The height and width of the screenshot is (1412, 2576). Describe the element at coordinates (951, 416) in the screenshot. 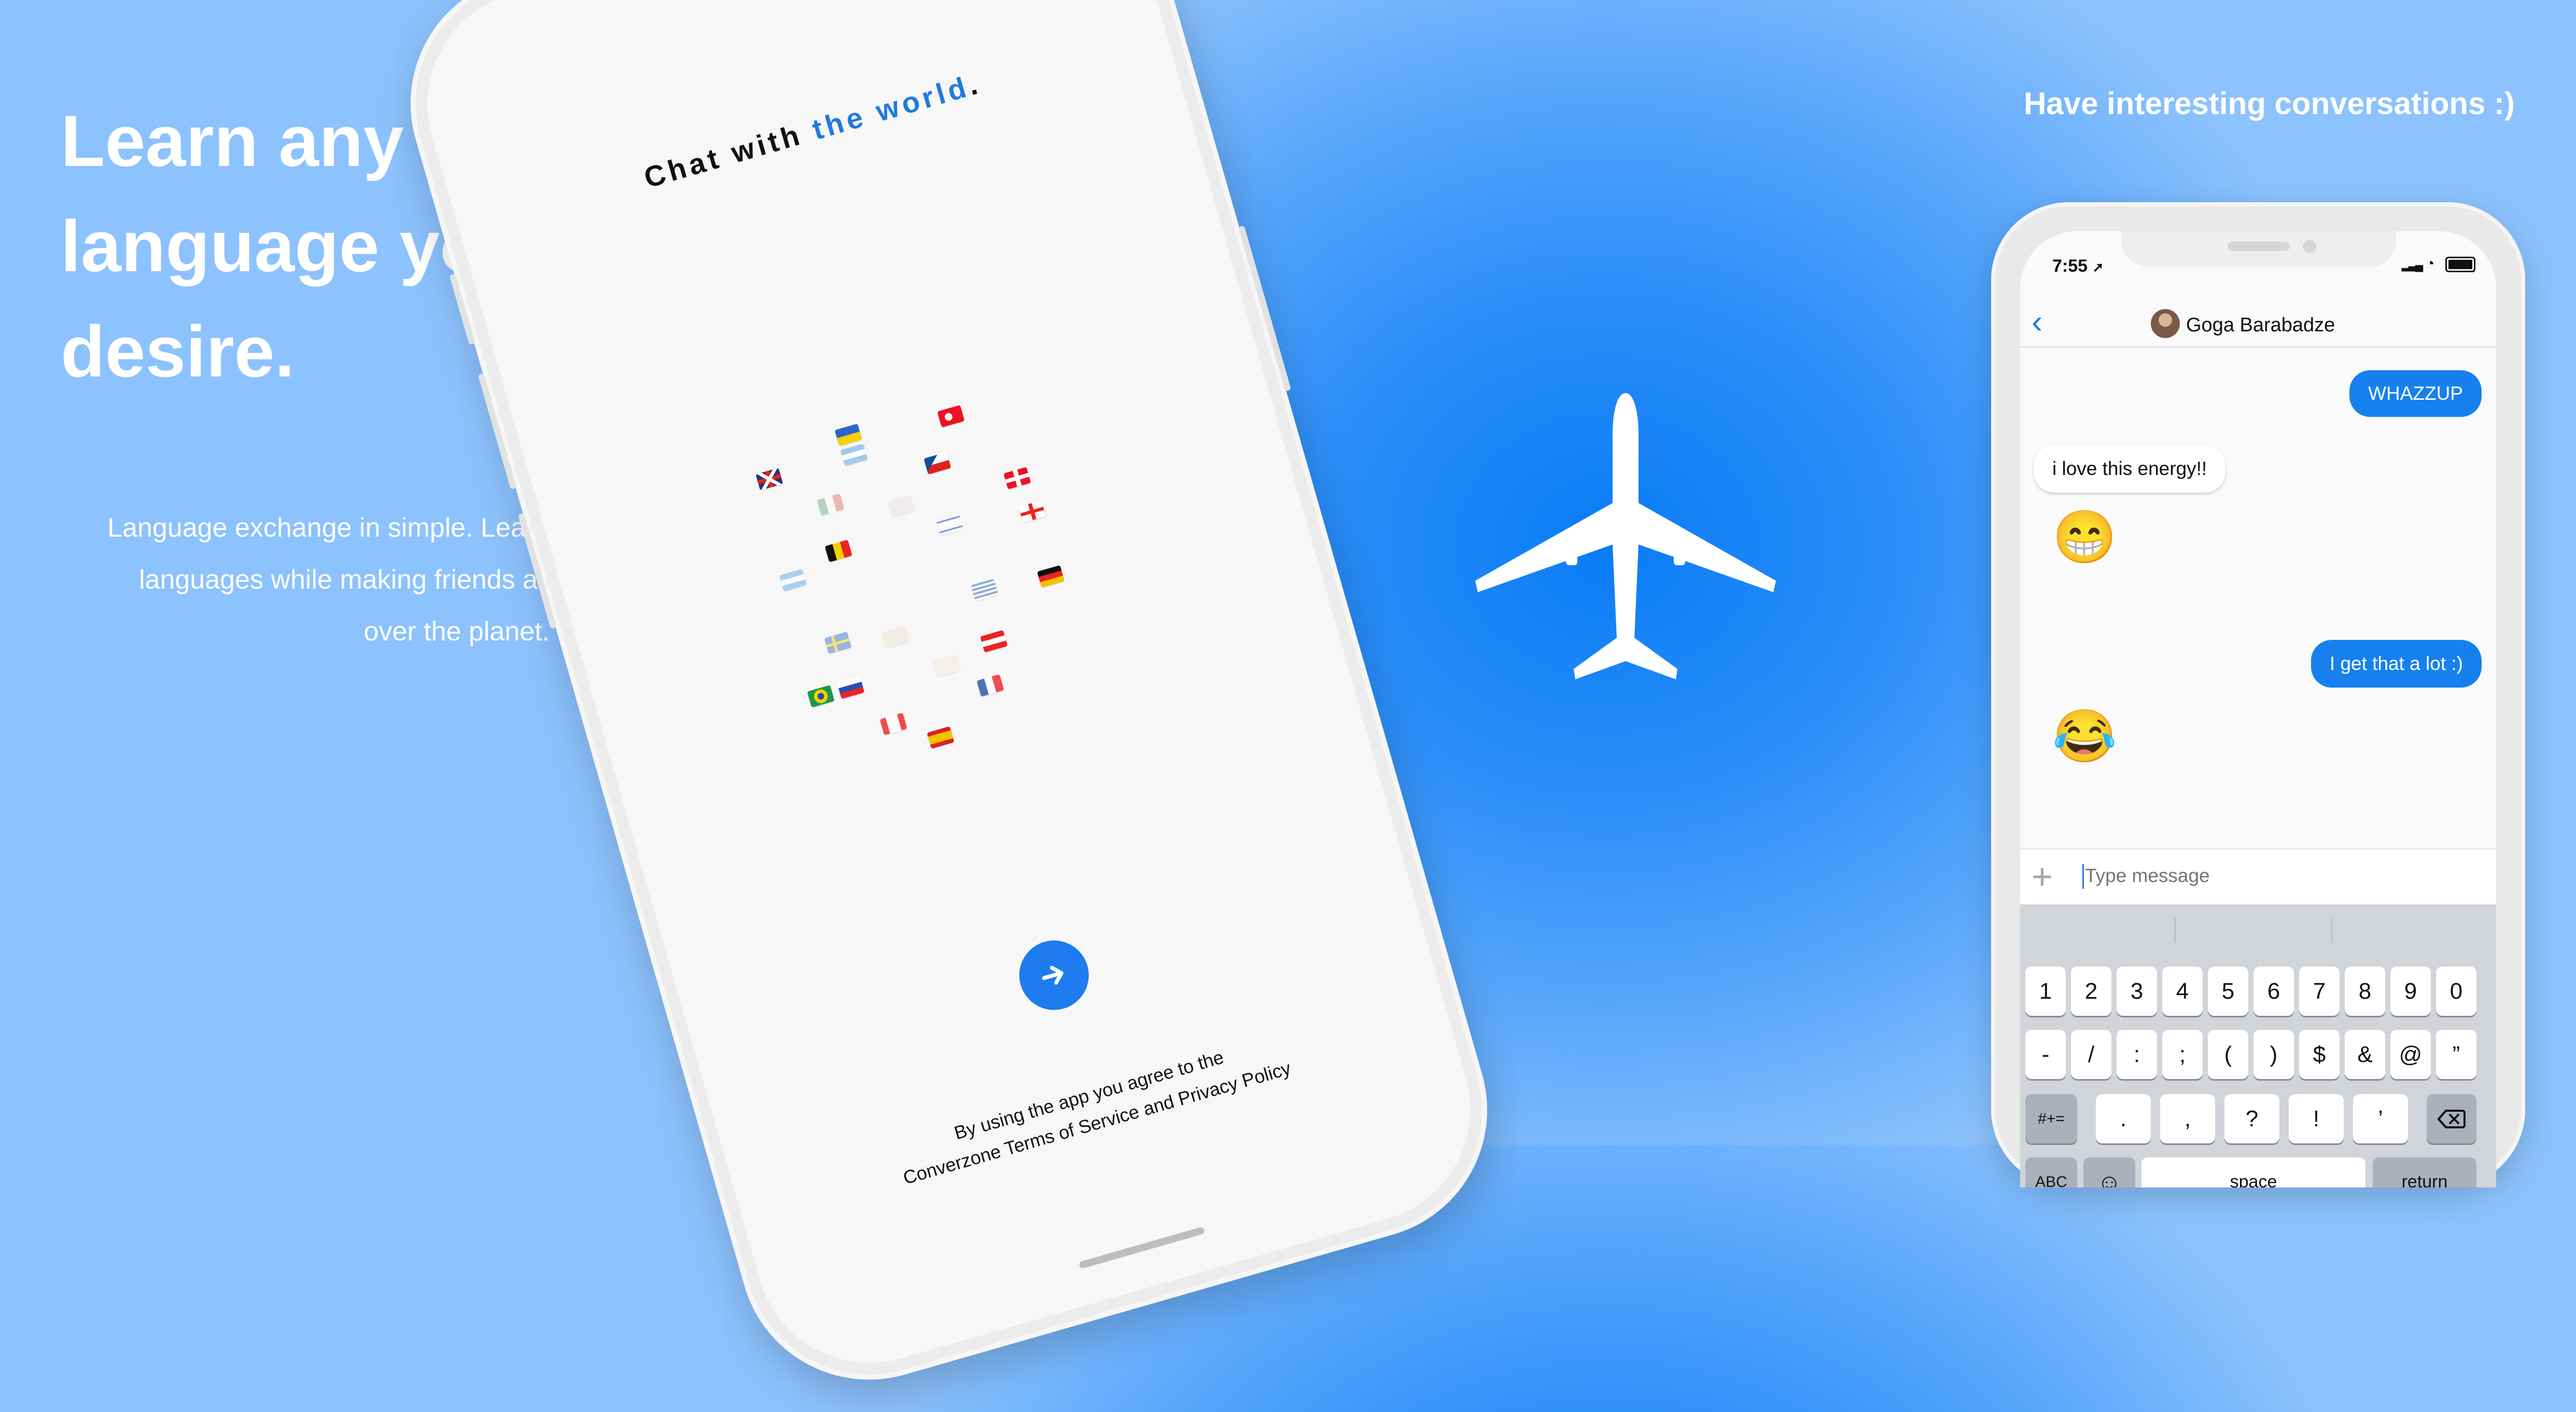

I see `flag-turkey-icon` at that location.